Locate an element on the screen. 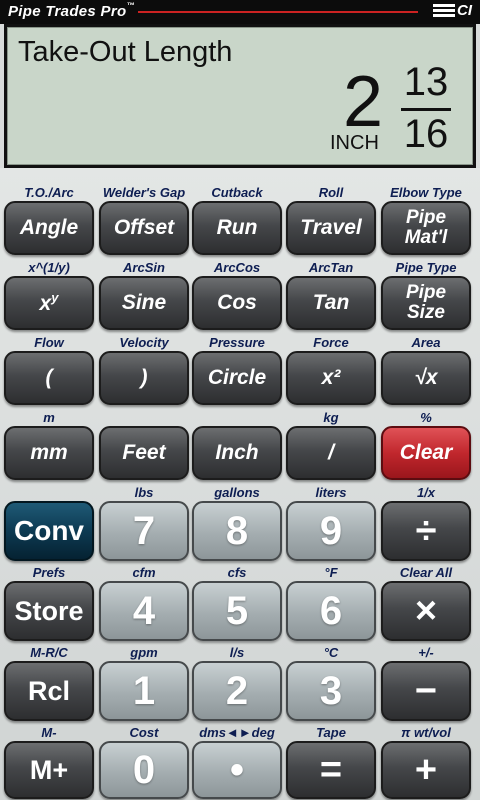 The width and height of the screenshot is (480, 800). secondary-label-pressure: Pressure is located at coordinates (237, 342).